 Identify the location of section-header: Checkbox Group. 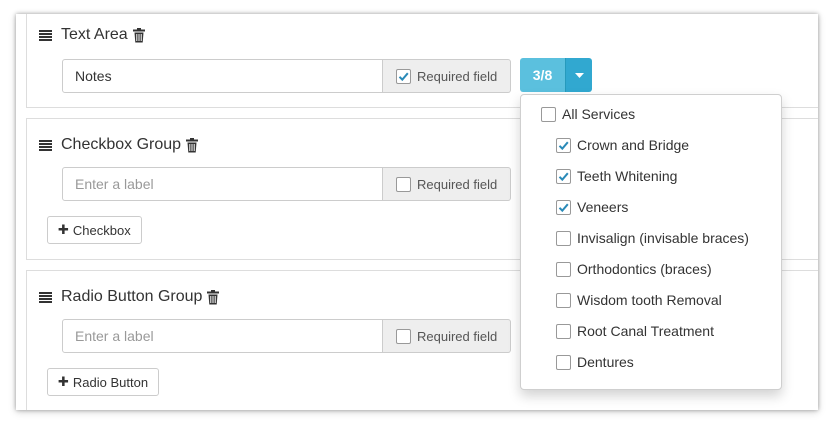
(119, 145).